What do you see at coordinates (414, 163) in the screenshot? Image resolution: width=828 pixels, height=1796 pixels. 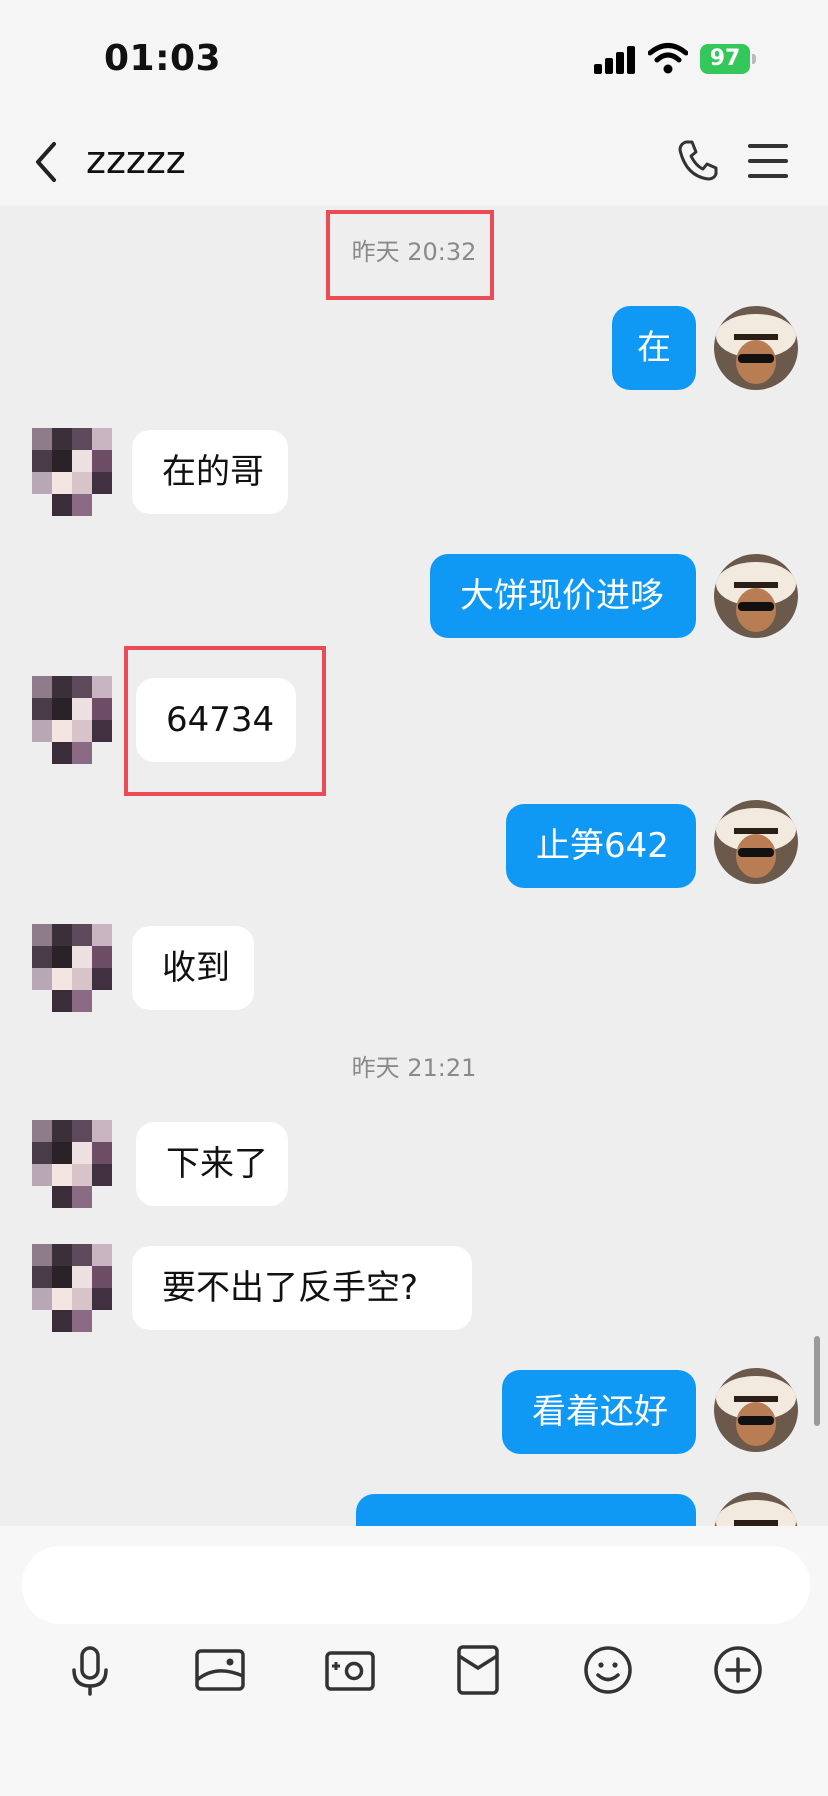 I see `chat-header: zzzzz` at bounding box center [414, 163].